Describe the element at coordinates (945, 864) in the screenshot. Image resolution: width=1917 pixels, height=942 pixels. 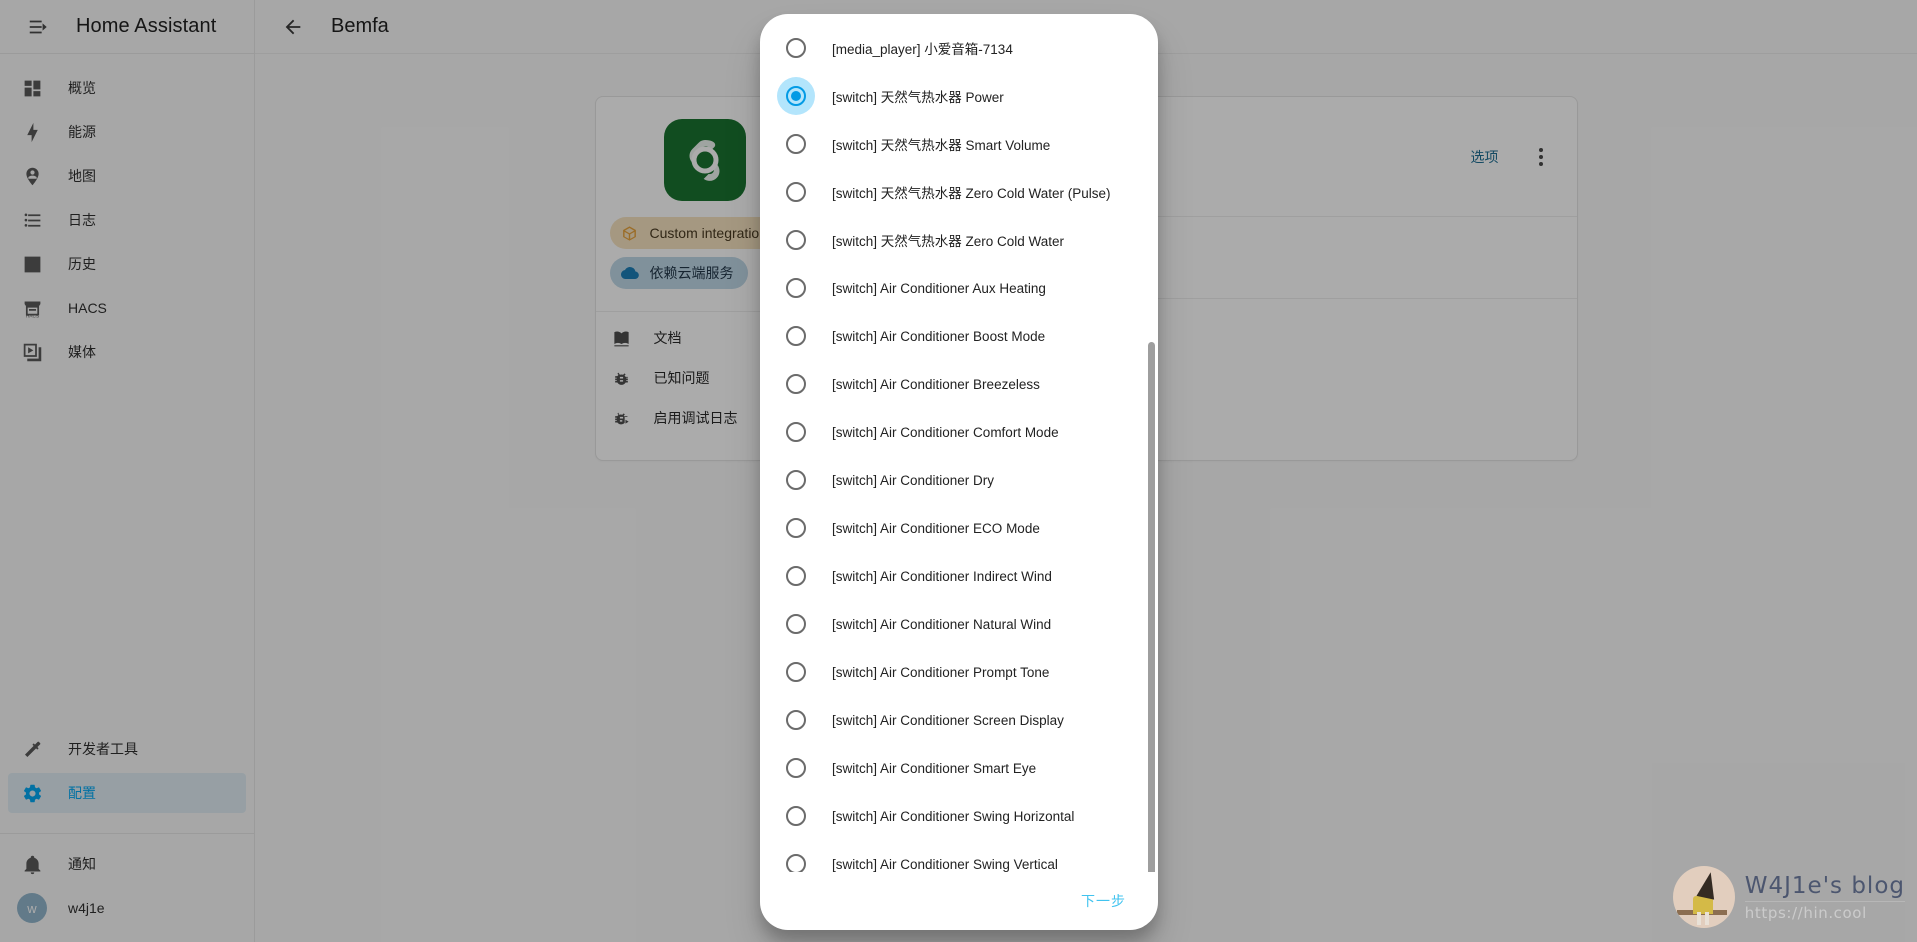
I see `radio-option-label: [switch] Air Conditioner Swing Vertical` at that location.